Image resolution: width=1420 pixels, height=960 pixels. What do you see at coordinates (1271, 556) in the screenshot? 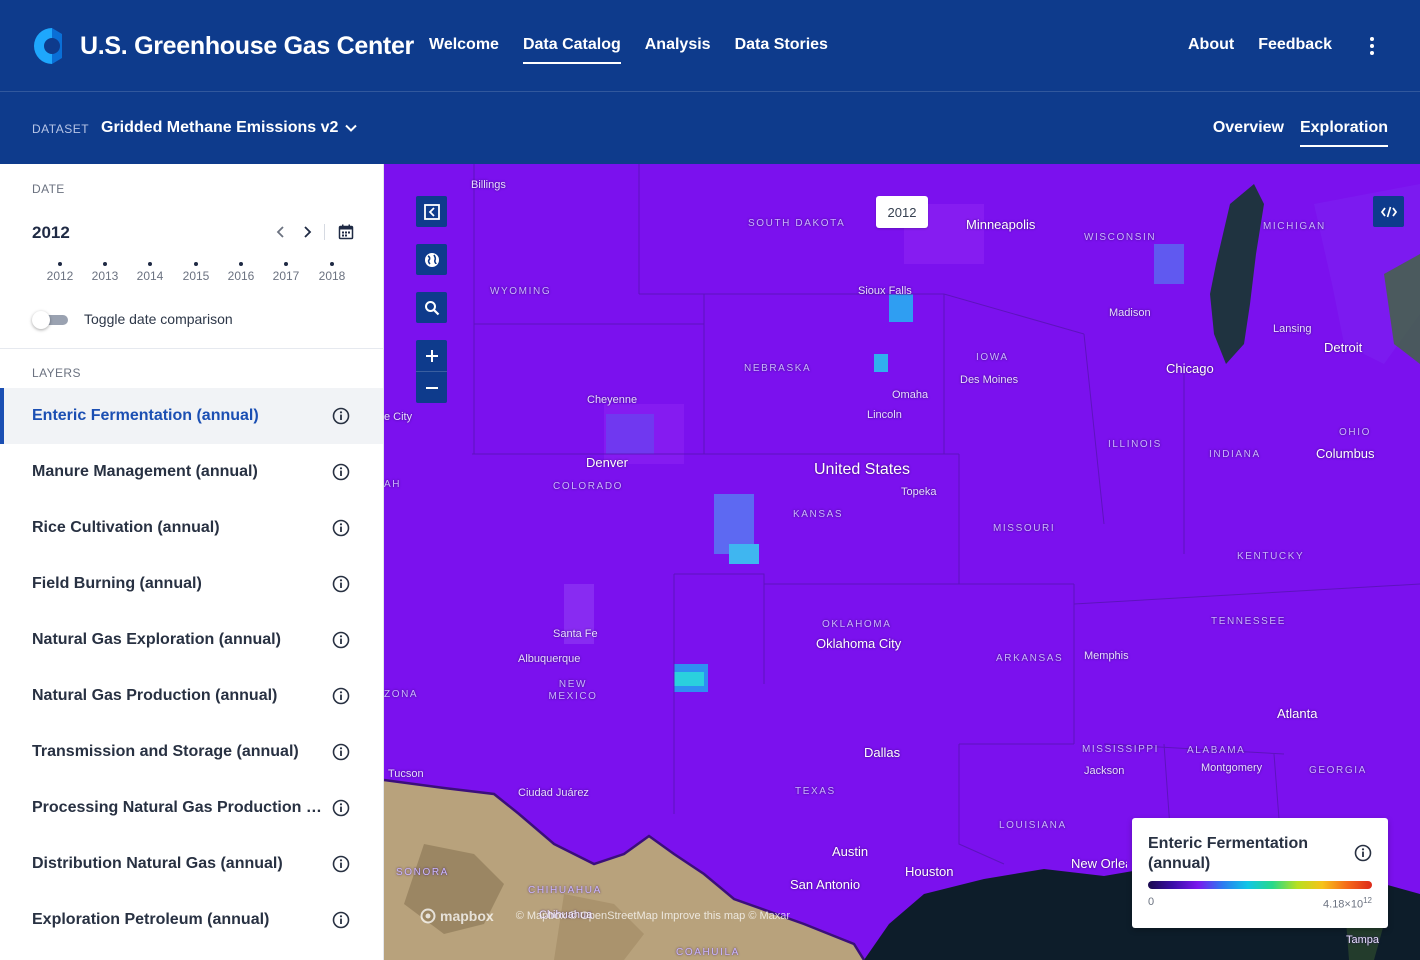
I see `map-state-label: KENTUCKY` at bounding box center [1271, 556].